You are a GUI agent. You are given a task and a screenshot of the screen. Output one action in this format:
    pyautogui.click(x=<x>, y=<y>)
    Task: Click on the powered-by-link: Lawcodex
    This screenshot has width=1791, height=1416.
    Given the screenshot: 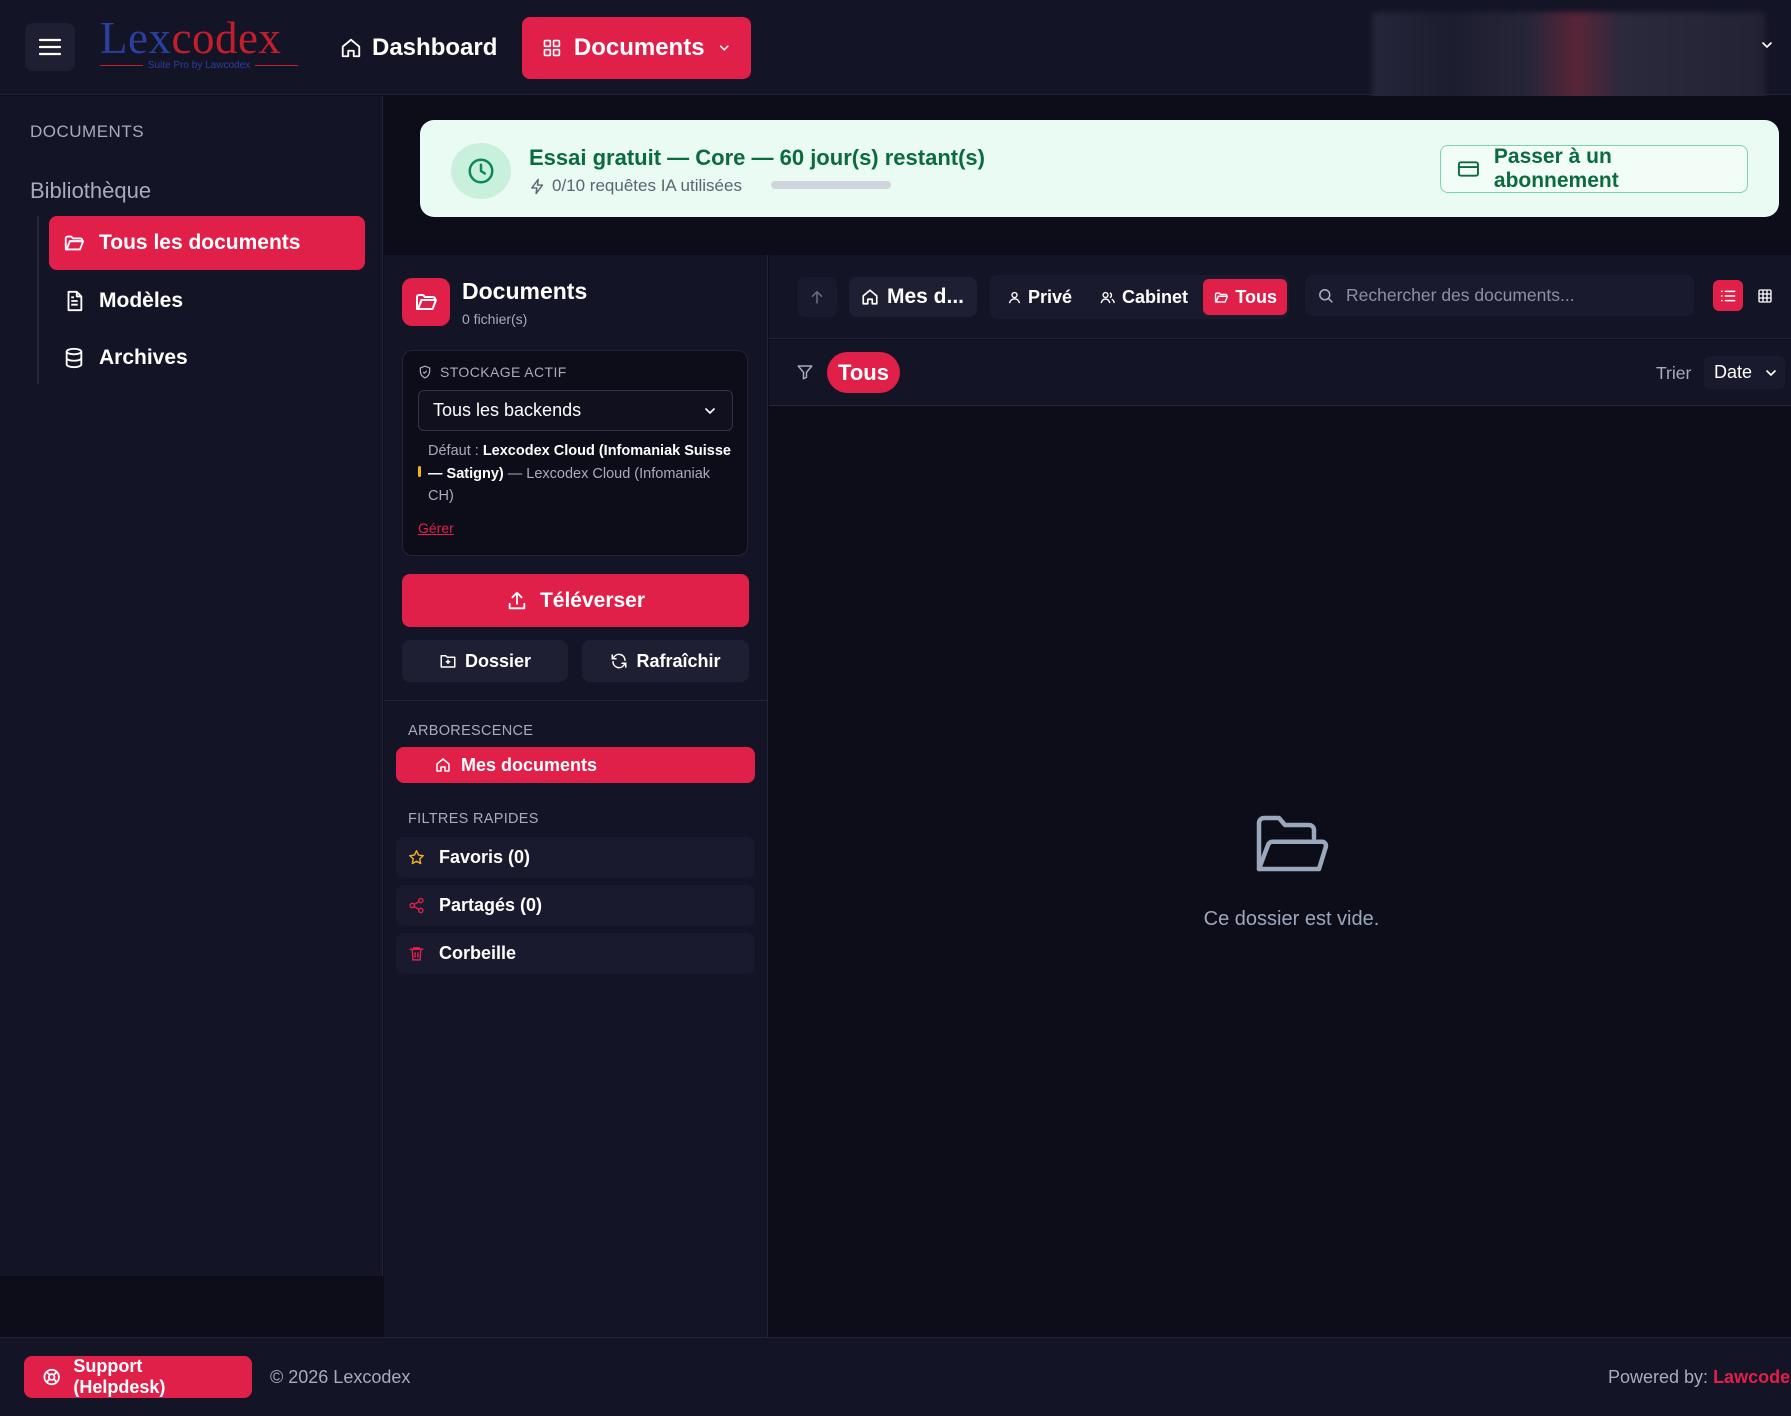 What is the action you would take?
    pyautogui.click(x=1752, y=1377)
    